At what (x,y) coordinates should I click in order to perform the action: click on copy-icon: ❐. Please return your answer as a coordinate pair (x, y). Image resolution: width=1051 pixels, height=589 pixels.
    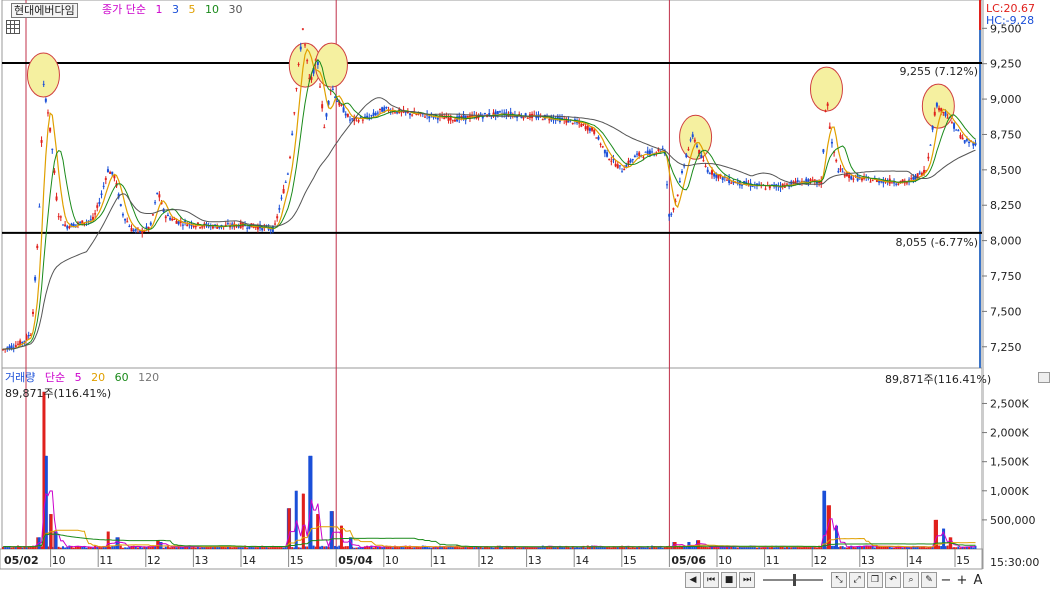
    Looking at the image, I should click on (875, 580).